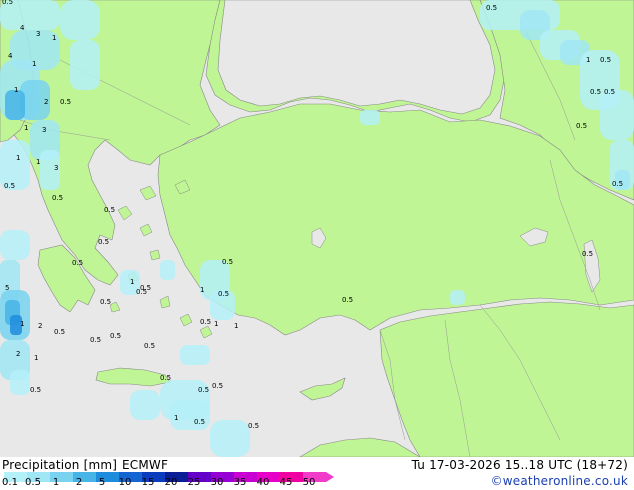 The image size is (634, 490). Describe the element at coordinates (125, 482) in the screenshot. I see `colorbar-tick-label: 10` at that location.